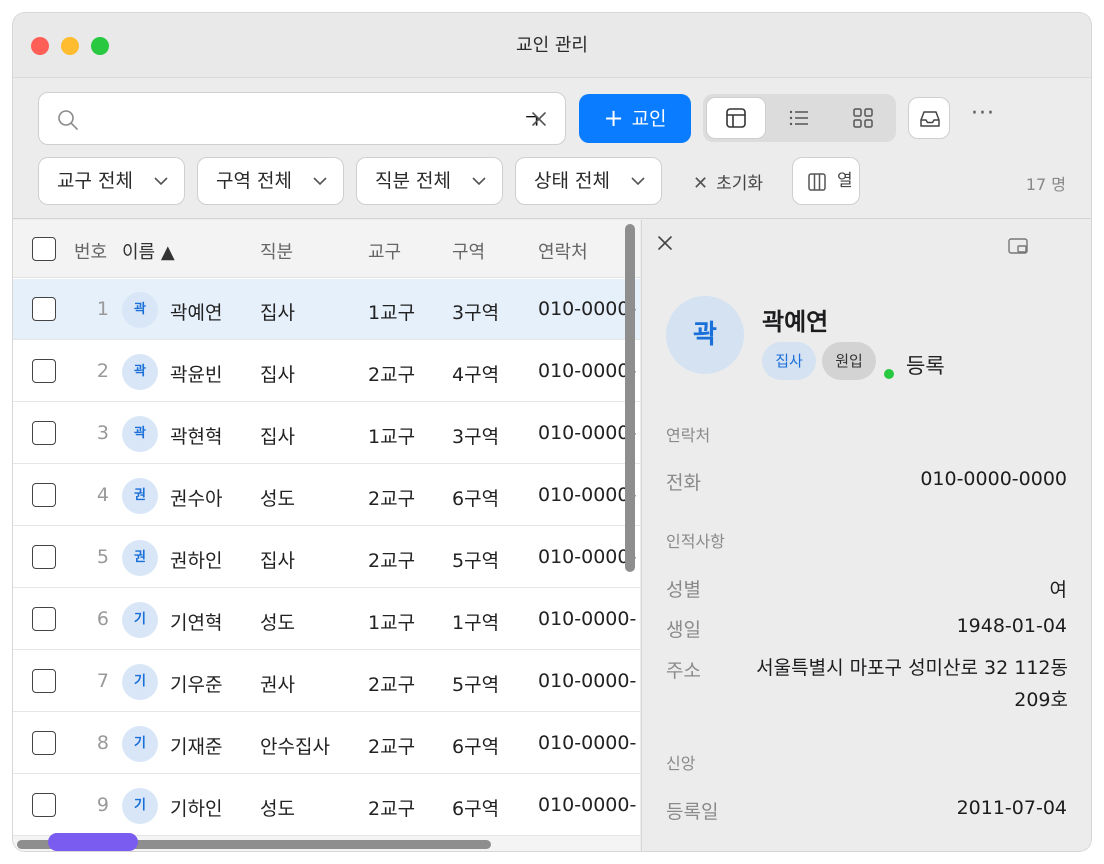 The width and height of the screenshot is (1104, 864). Describe the element at coordinates (665, 243) in the screenshot. I see `close-detail-icon` at that location.